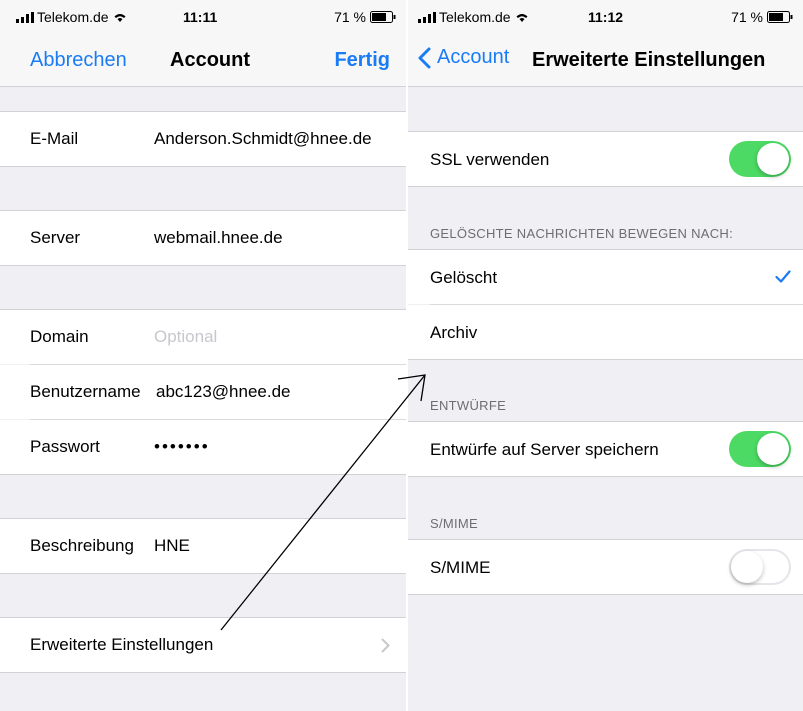 This screenshot has height=711, width=803. I want to click on back-button: Account, so click(463, 57).